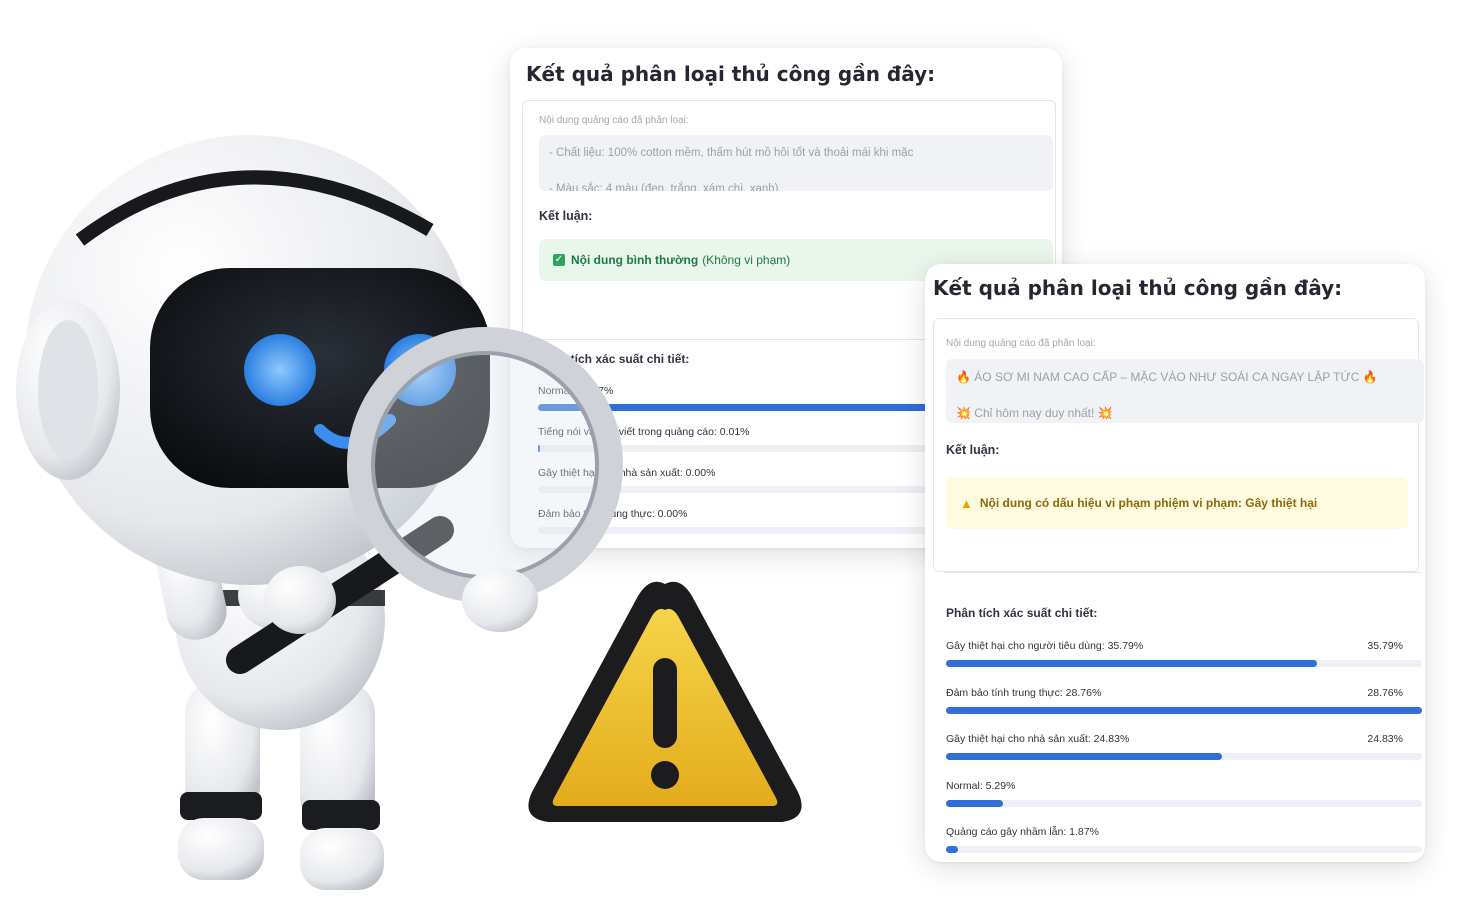  What do you see at coordinates (1385, 739) in the screenshot?
I see `bar-percent: 24.83%` at bounding box center [1385, 739].